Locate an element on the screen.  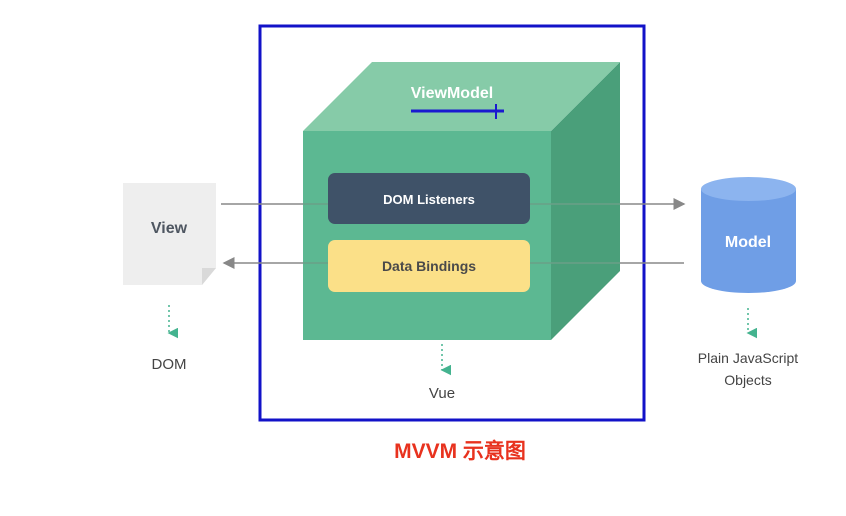
model-caption-line-2: Objects is located at coordinates (747, 380).